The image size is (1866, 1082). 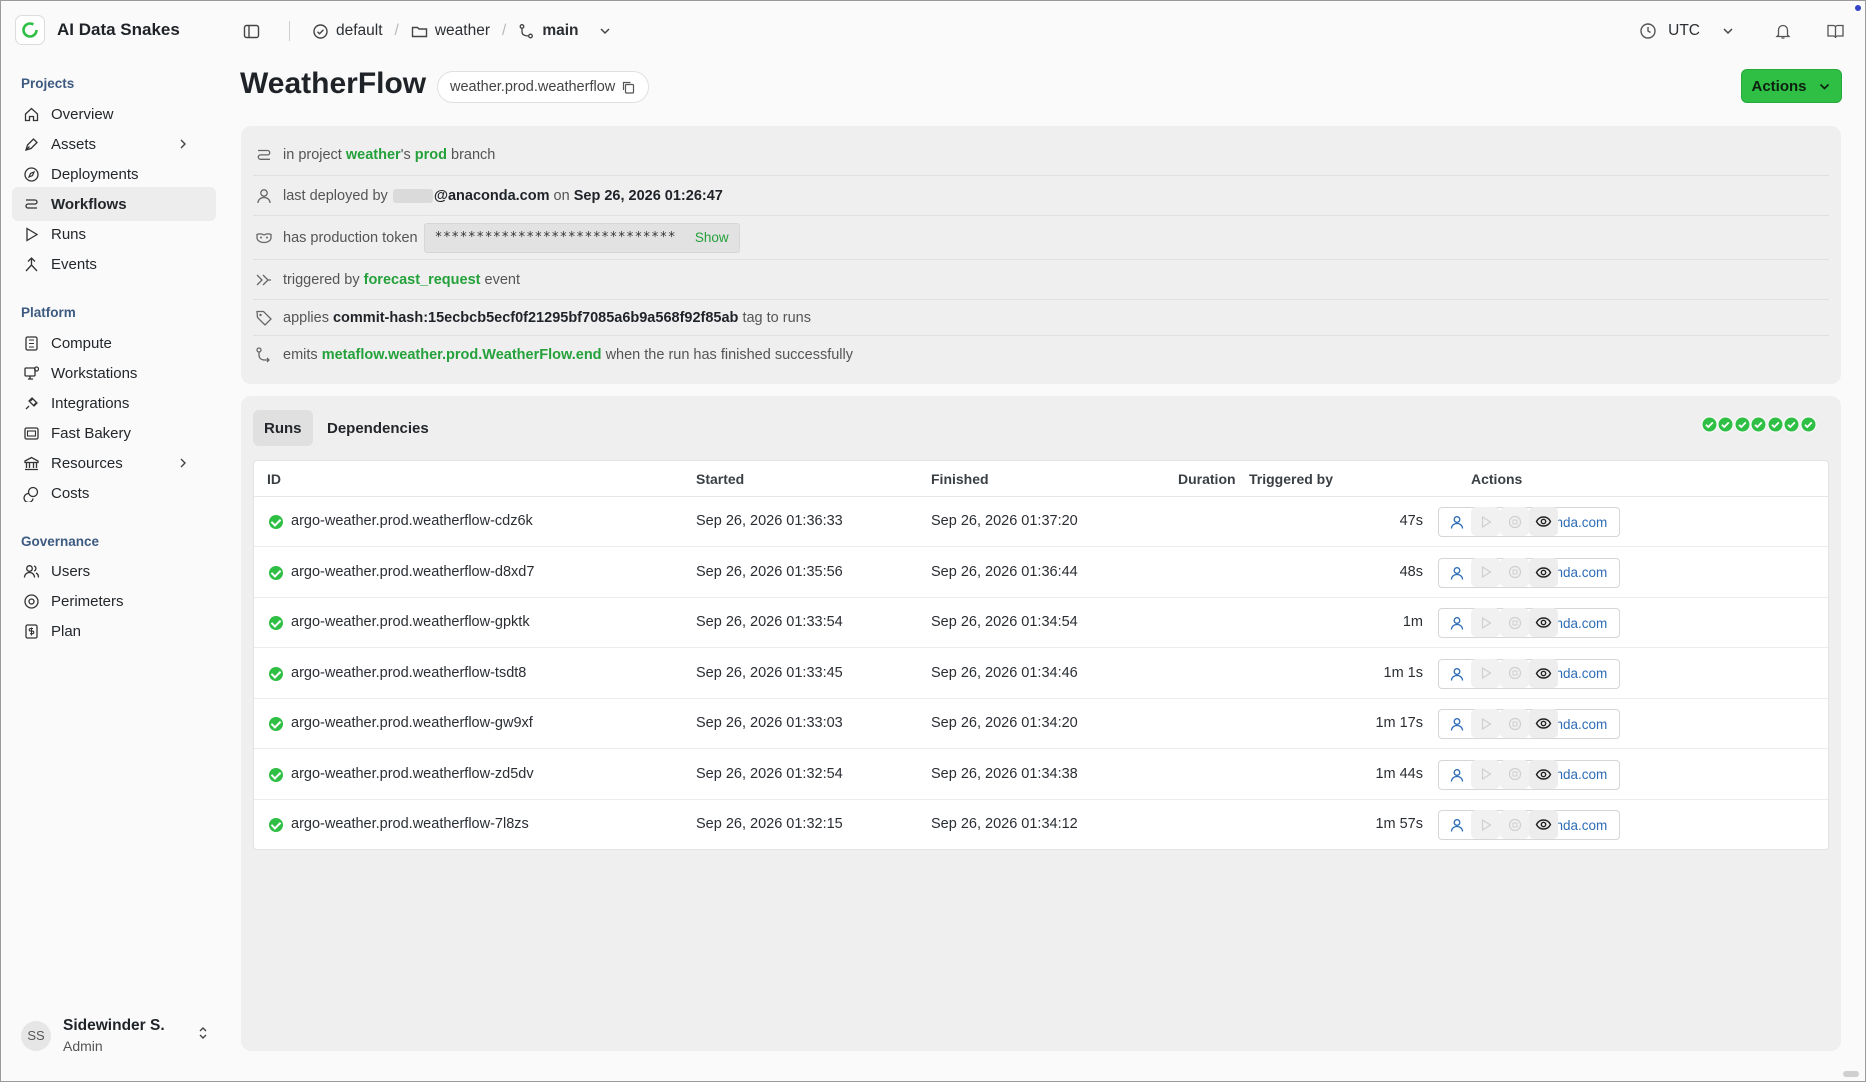 I want to click on divider, so click(x=289, y=31).